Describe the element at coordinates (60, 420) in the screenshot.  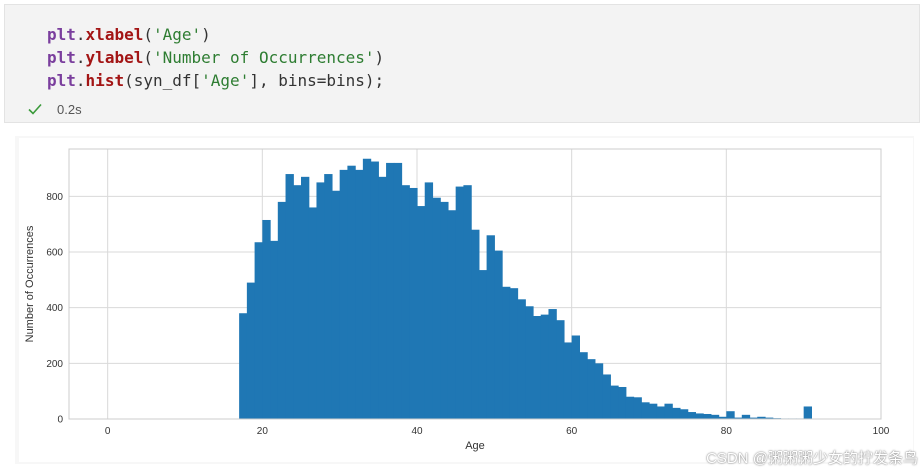
I see `y-tick-label: 0` at that location.